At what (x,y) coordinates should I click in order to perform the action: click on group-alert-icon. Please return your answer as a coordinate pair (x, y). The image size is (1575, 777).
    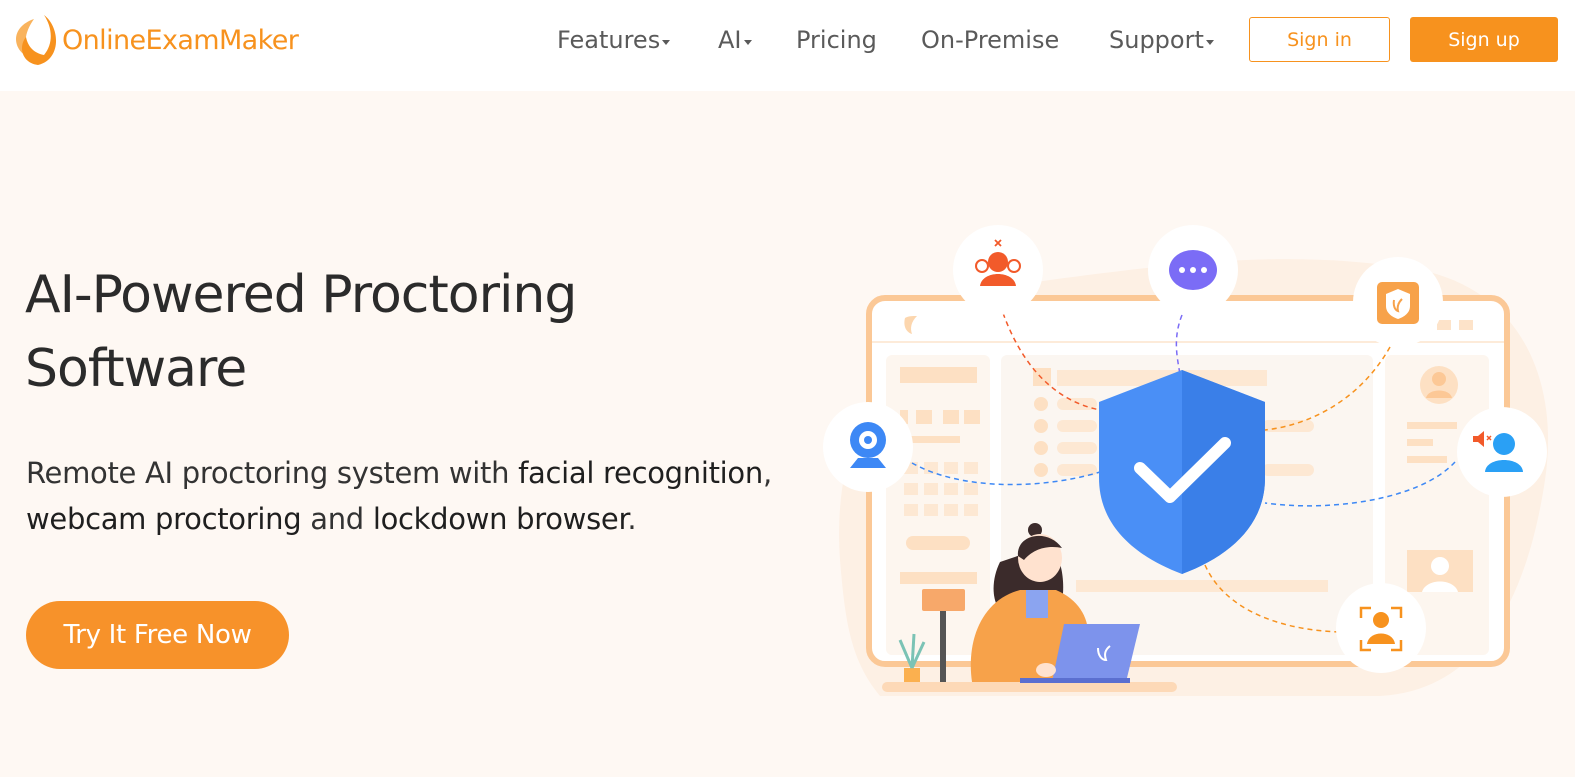
    Looking at the image, I should click on (998, 270).